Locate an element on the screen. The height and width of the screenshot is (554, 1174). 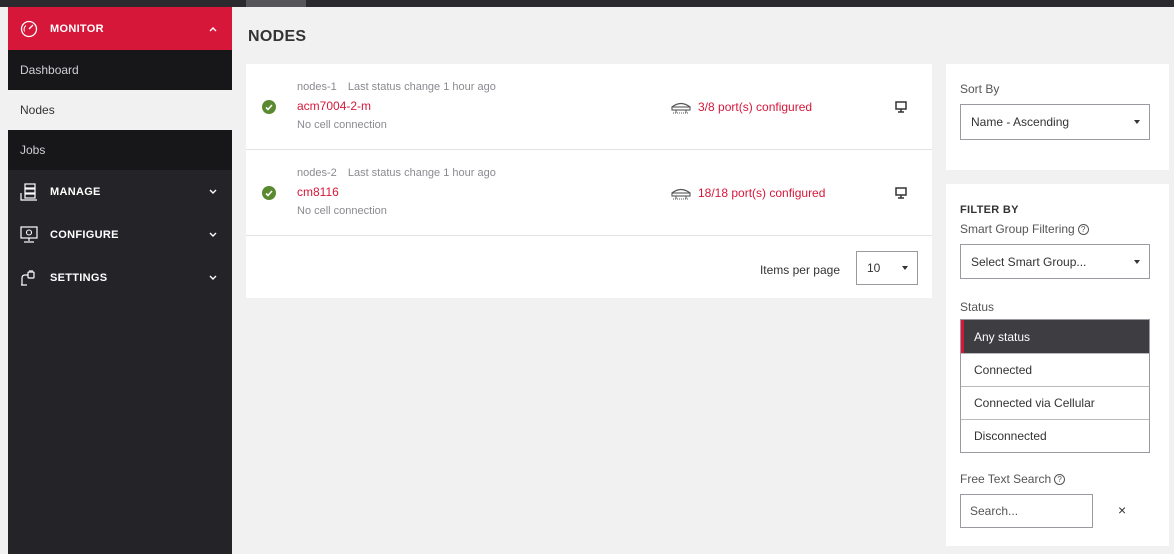
ports-configured-text: 3/8 port(s) configured is located at coordinates (755, 107).